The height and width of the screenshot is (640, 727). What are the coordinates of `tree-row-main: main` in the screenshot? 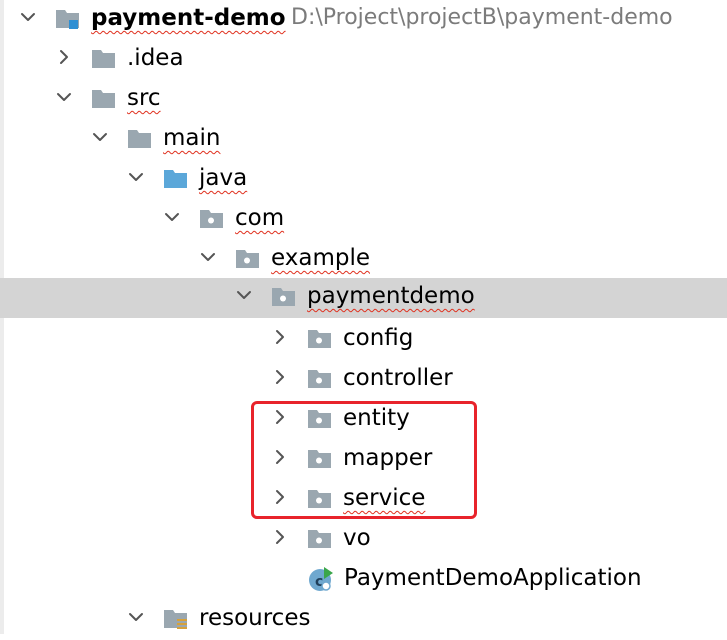 It's located at (363, 140).